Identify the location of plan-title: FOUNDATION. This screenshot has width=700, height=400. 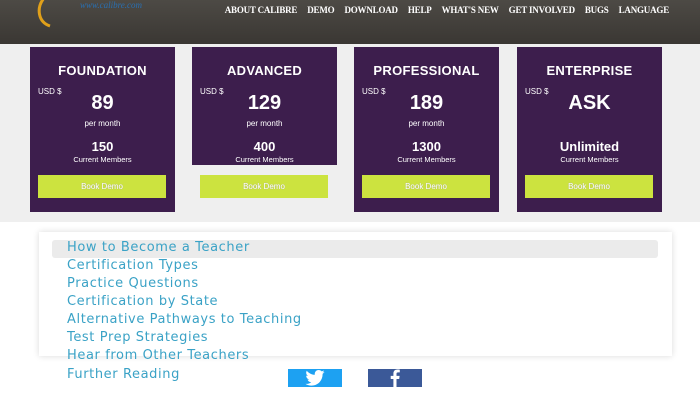
(102, 70).